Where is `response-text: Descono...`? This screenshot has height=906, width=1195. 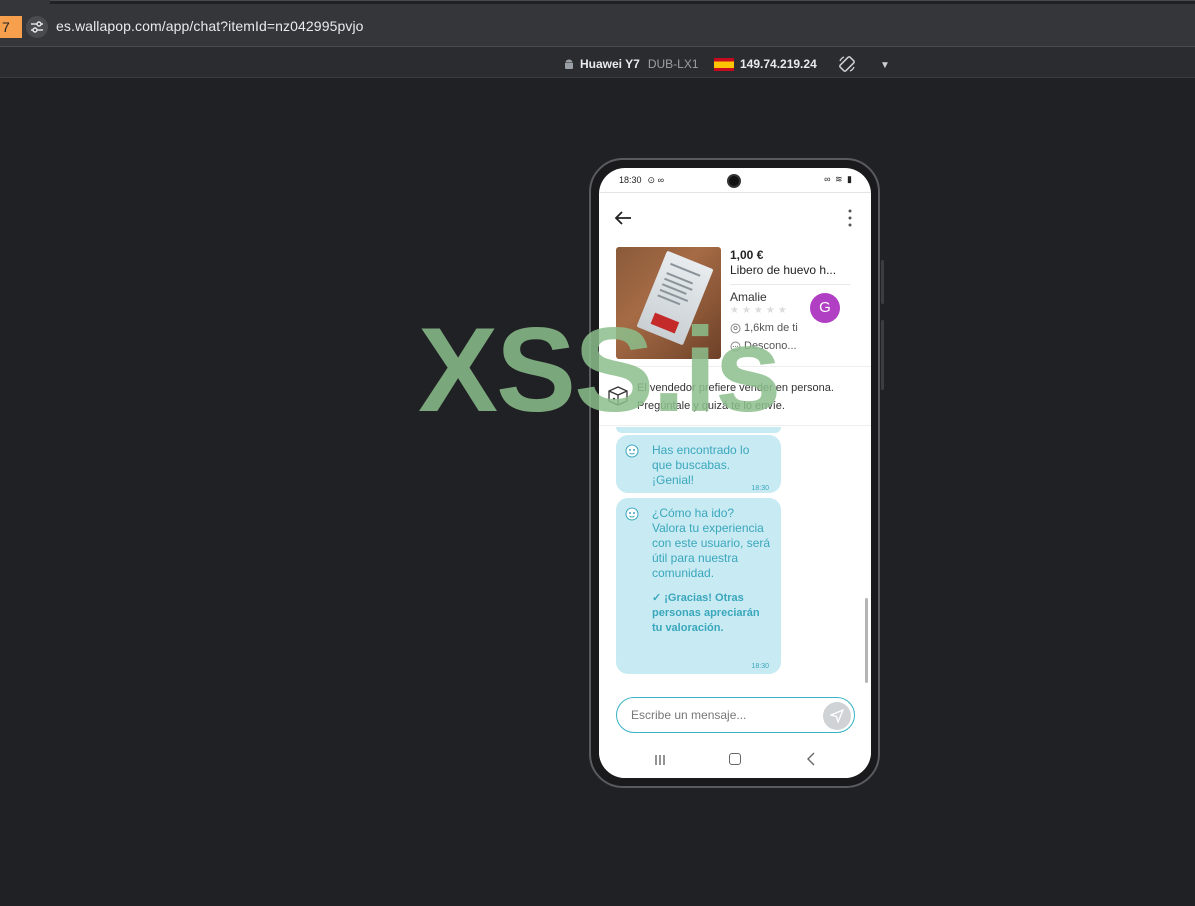 response-text: Descono... is located at coordinates (770, 346).